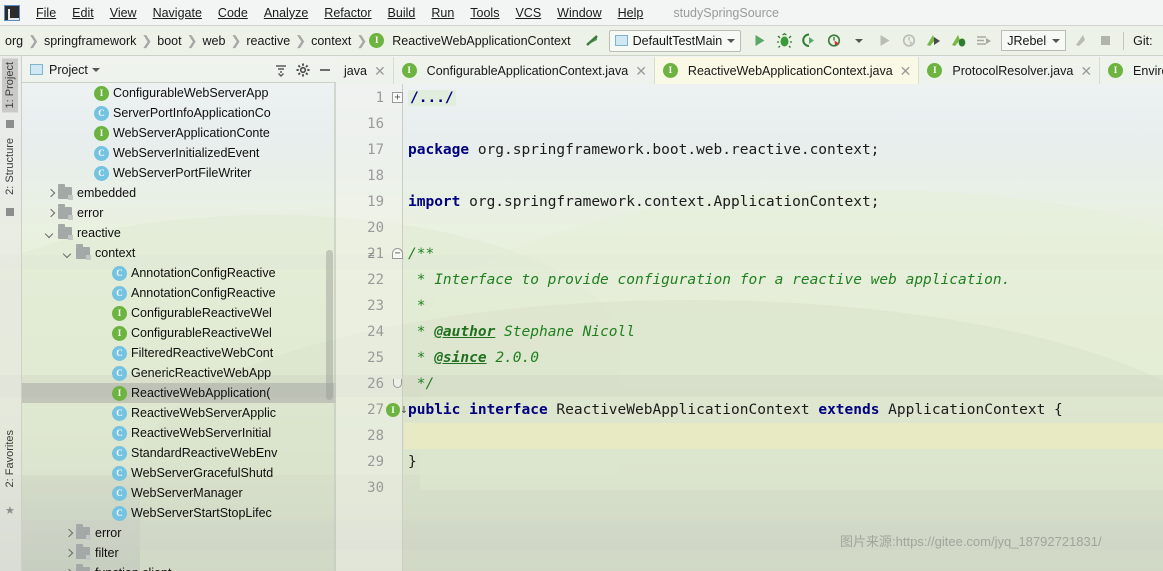 The image size is (1163, 571). Describe the element at coordinates (10, 85) in the screenshot. I see `sidebar-item-project: 1: Project` at that location.